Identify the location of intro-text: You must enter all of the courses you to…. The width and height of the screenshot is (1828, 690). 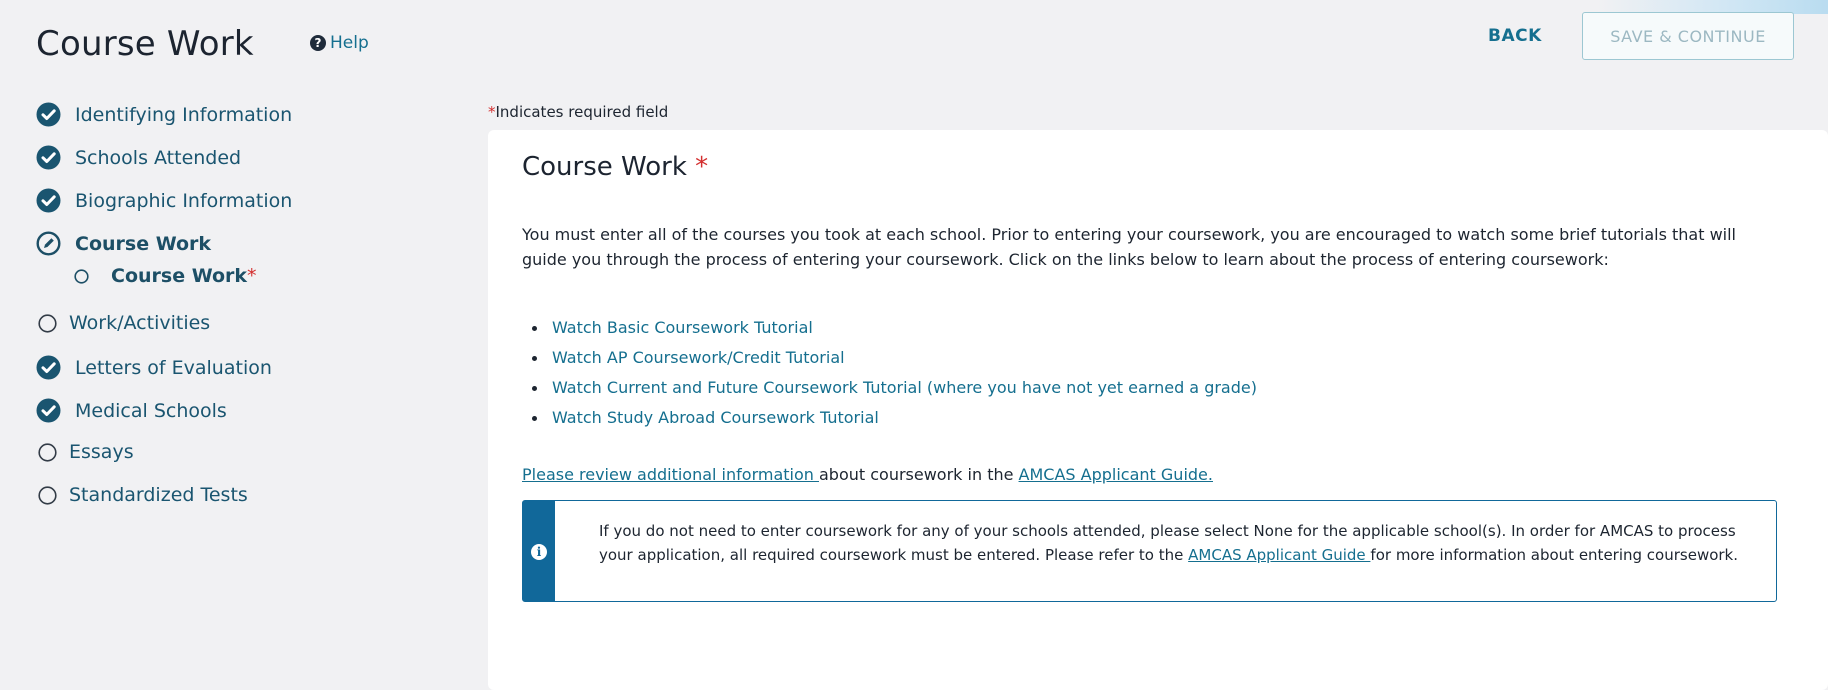
(1129, 247).